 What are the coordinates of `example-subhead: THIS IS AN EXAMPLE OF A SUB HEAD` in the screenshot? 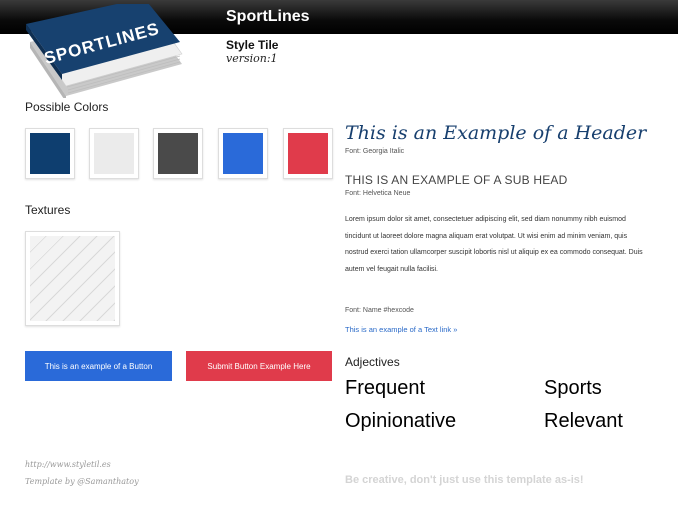 It's located at (456, 180).